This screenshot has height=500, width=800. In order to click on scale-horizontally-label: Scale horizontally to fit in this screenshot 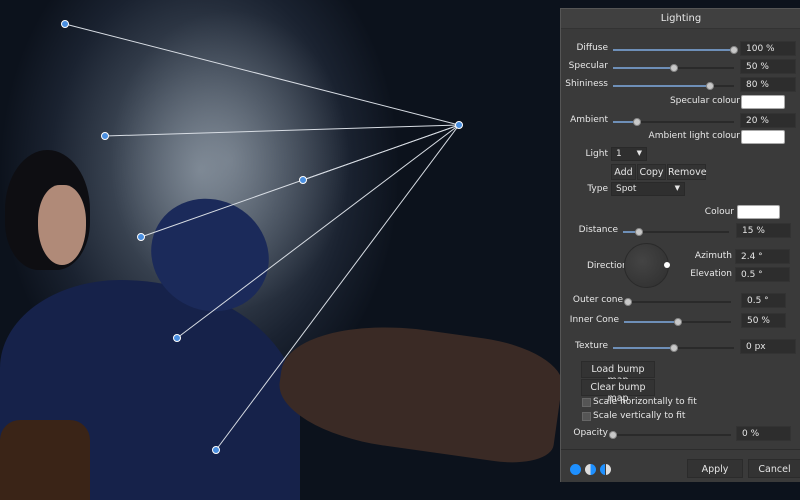, I will do `click(645, 402)`.